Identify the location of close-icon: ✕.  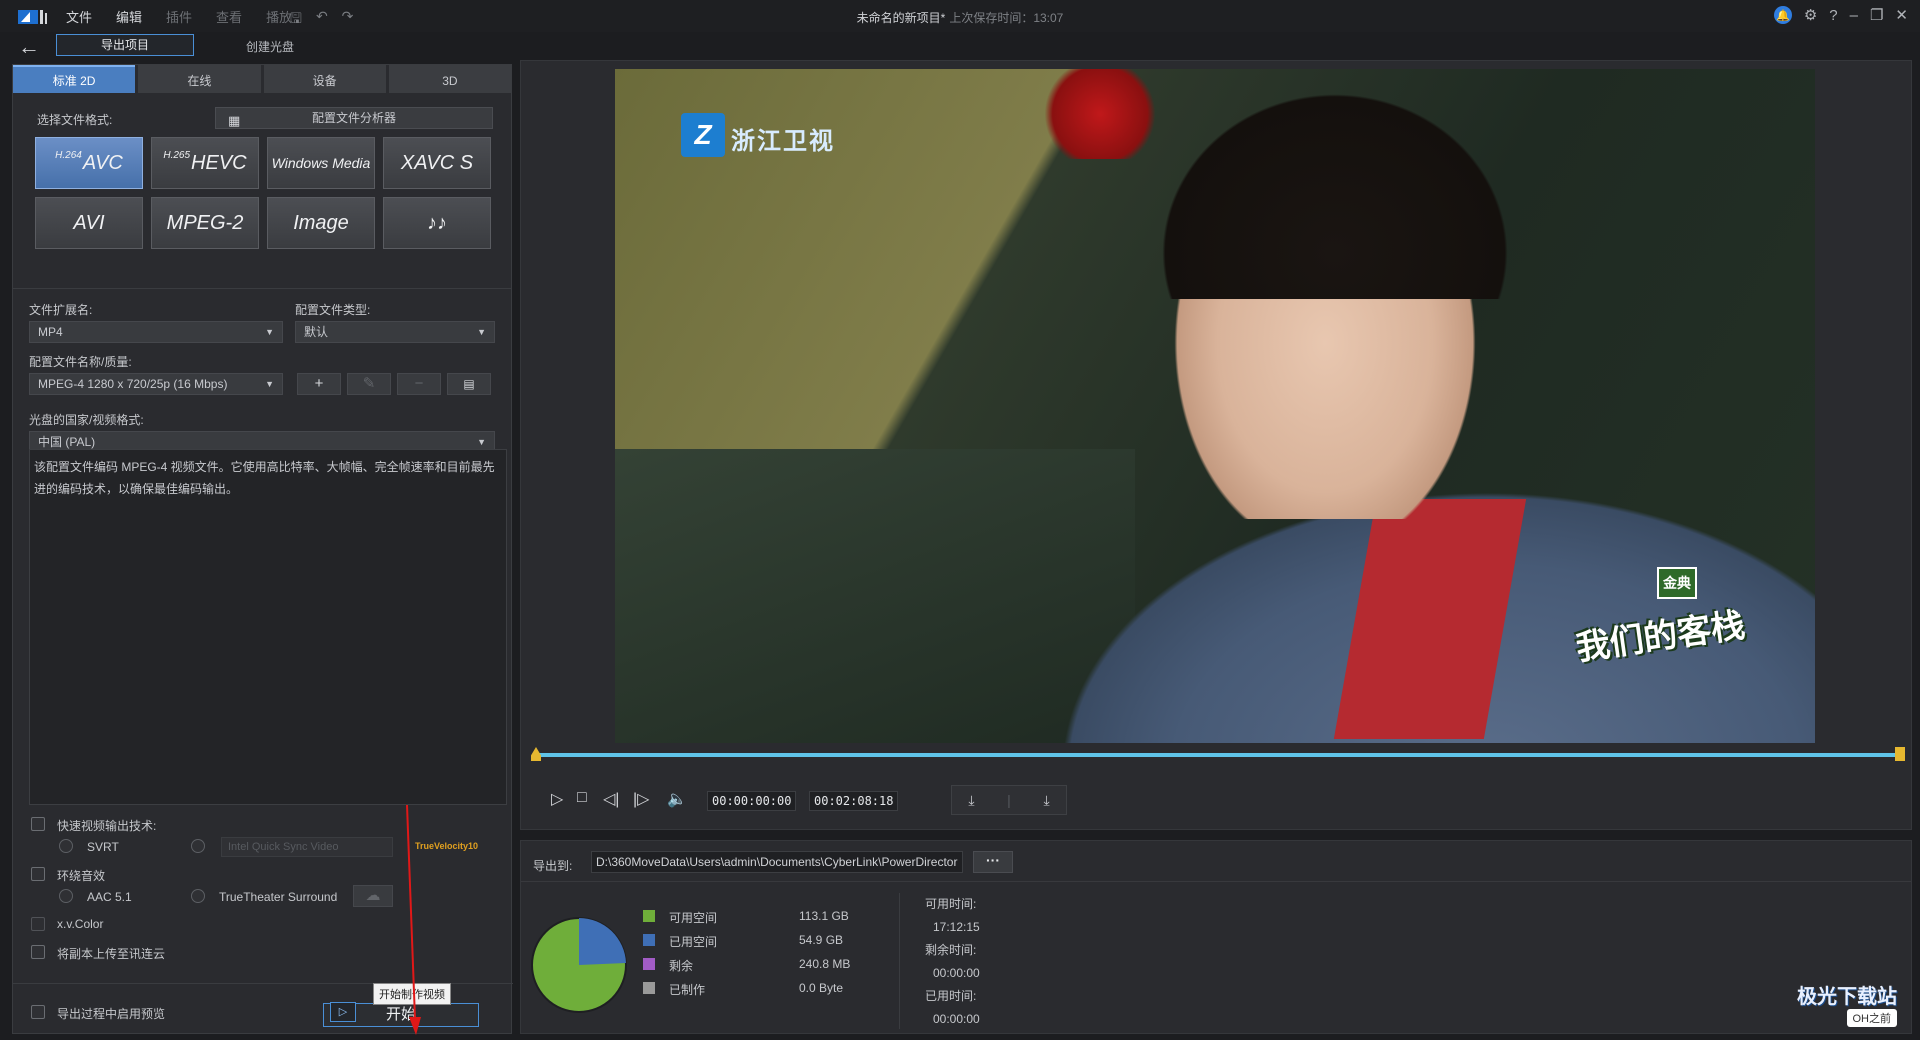
(1901, 15).